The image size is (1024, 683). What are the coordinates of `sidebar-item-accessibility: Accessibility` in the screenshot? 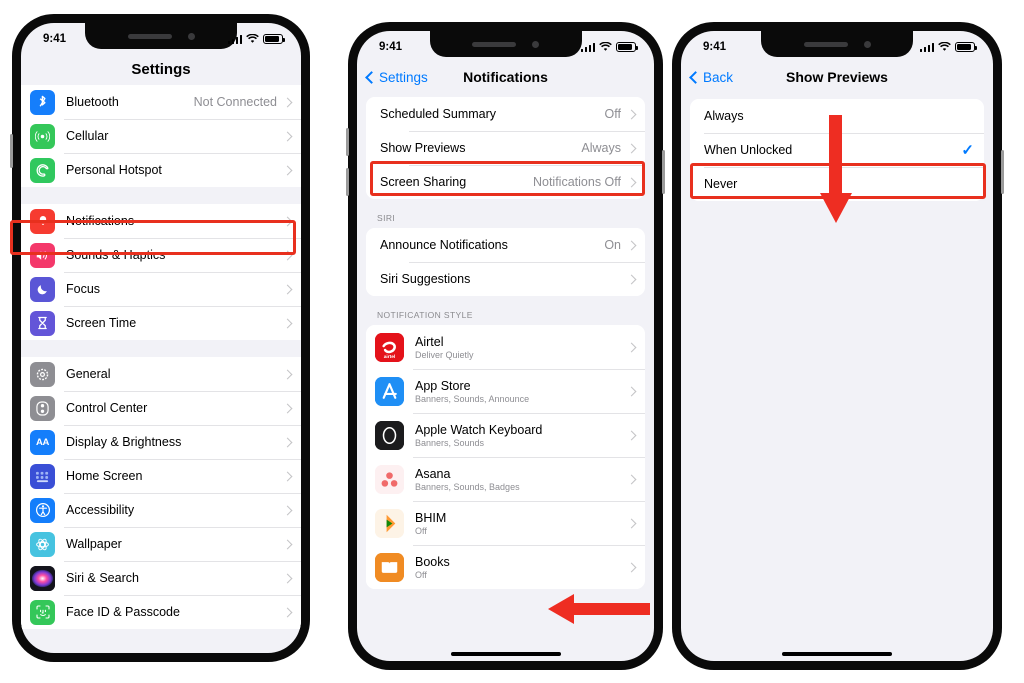 It's located at (161, 510).